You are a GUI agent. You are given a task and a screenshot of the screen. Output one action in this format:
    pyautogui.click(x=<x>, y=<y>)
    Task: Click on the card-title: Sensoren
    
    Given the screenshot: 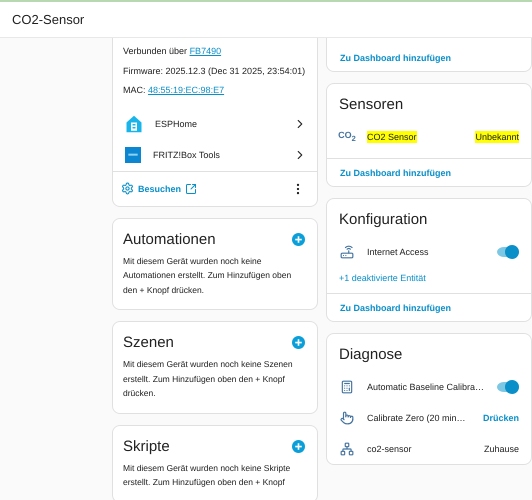 What is the action you would take?
    pyautogui.click(x=371, y=105)
    